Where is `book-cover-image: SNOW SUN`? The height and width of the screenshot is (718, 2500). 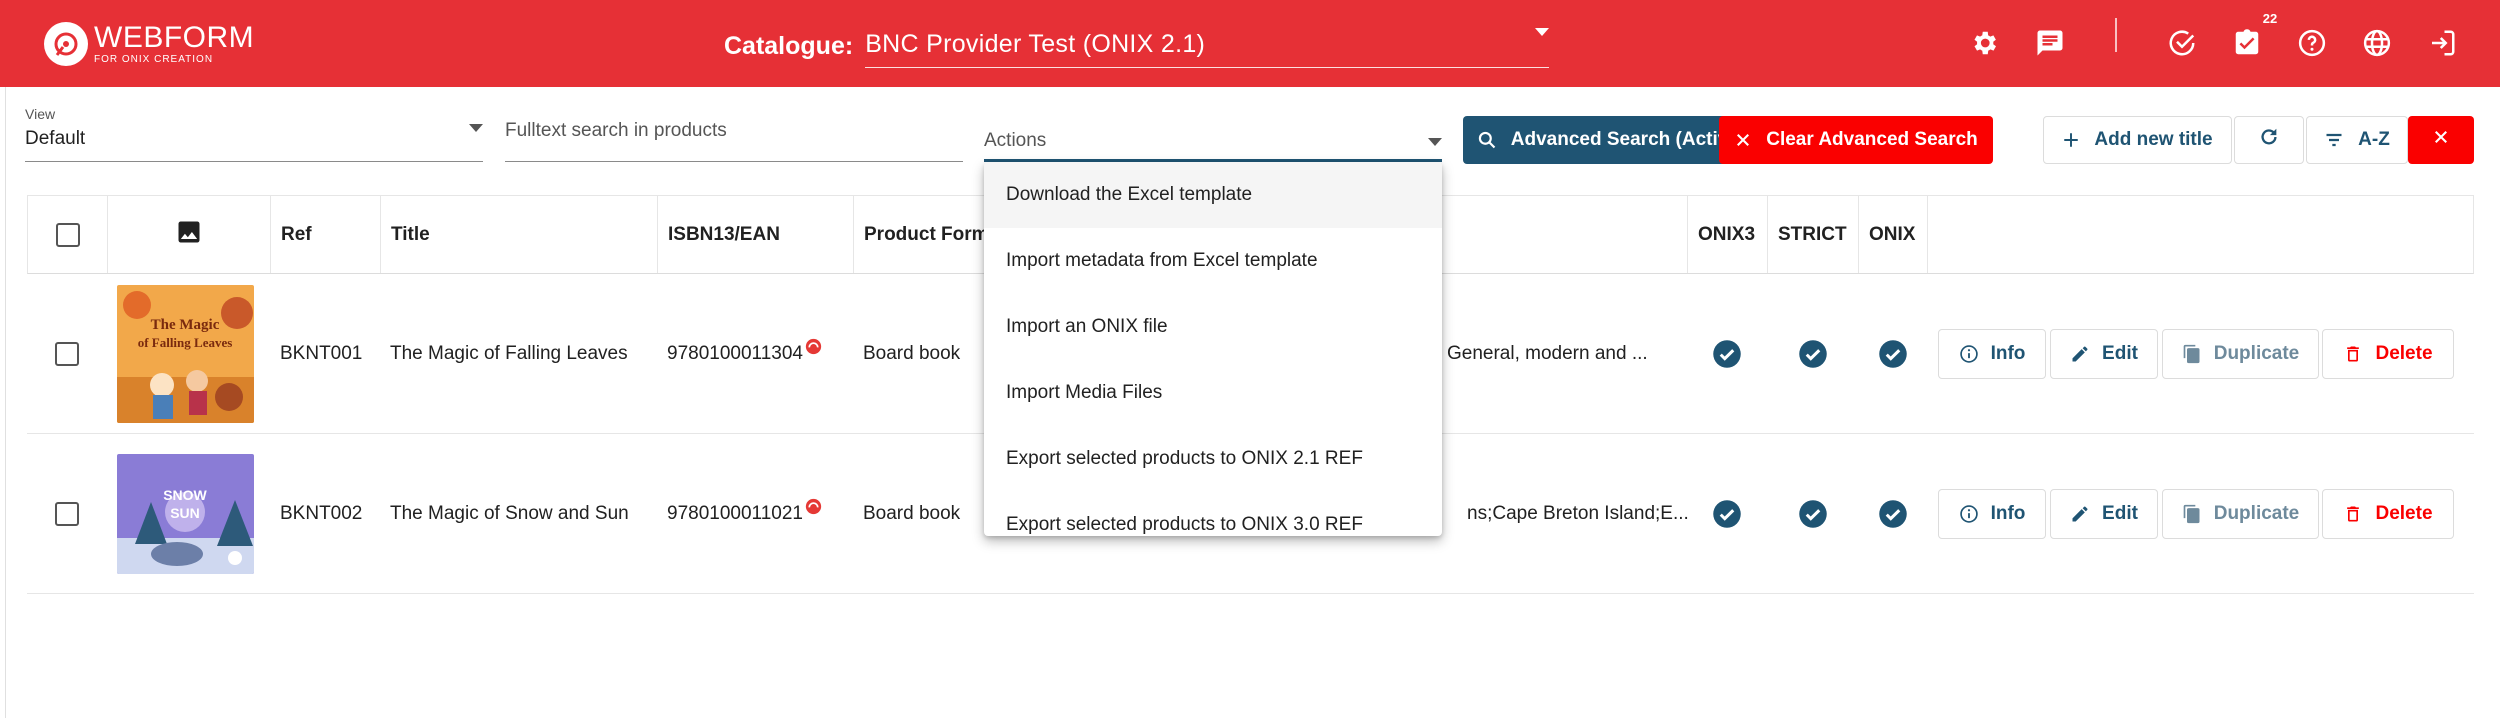 book-cover-image: SNOW SUN is located at coordinates (185, 514).